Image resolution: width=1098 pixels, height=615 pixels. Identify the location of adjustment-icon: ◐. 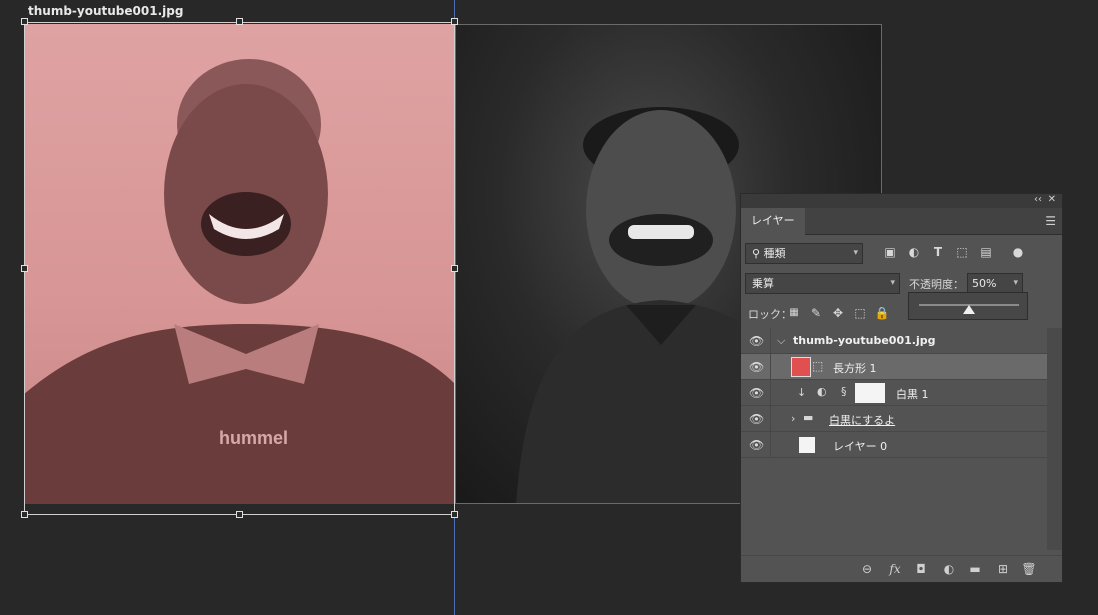
(822, 391).